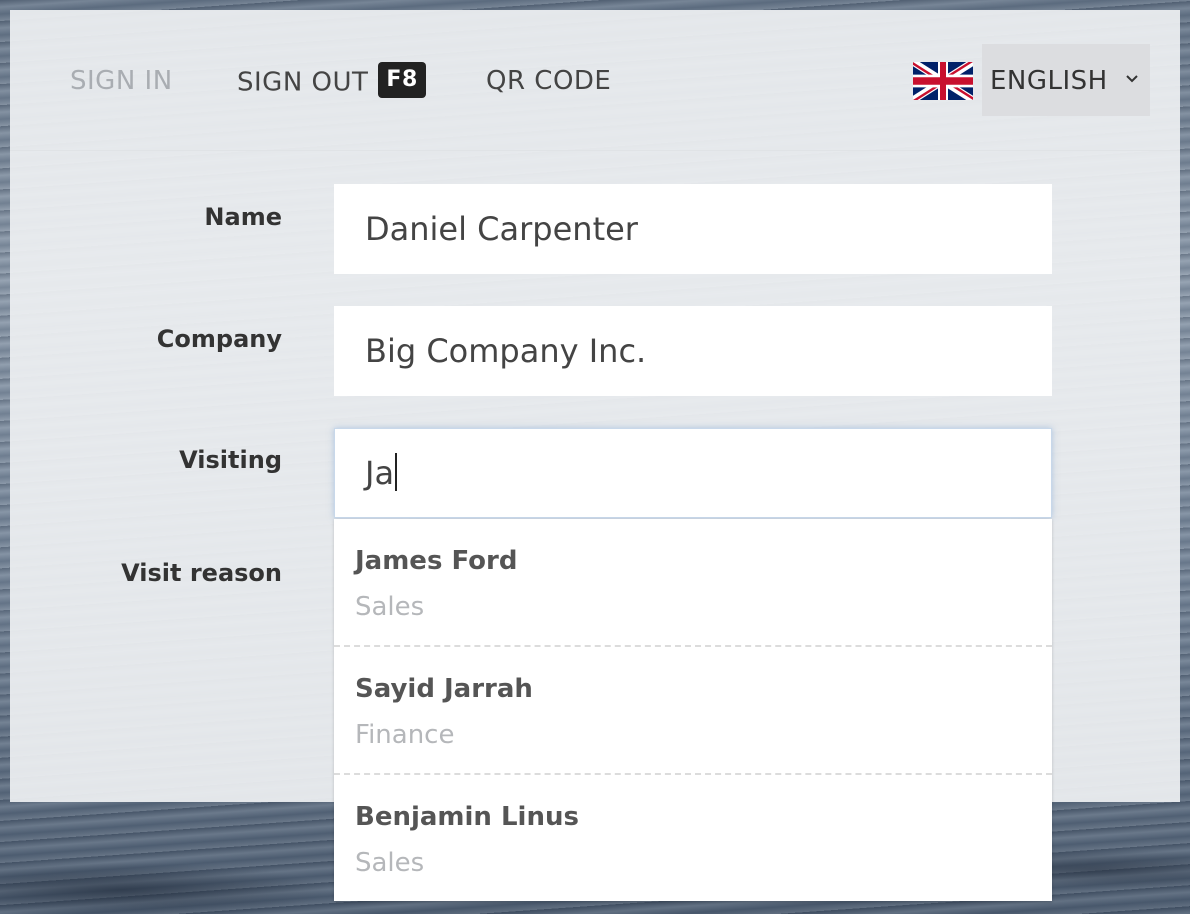  Describe the element at coordinates (693, 351) in the screenshot. I see `company-field: Big Company Inc.` at that location.